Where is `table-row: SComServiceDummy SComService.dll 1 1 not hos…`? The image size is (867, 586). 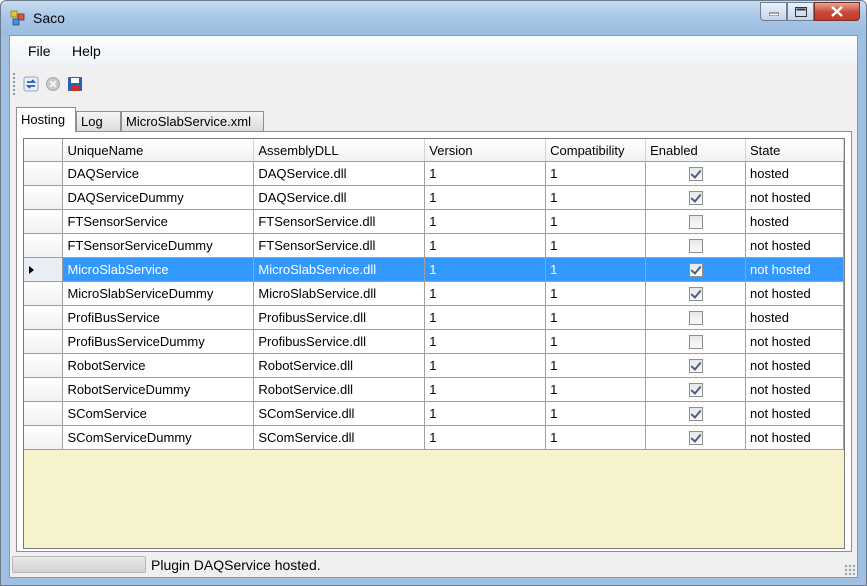
table-row: SComServiceDummy SComService.dll 1 1 not hos… is located at coordinates (434, 437).